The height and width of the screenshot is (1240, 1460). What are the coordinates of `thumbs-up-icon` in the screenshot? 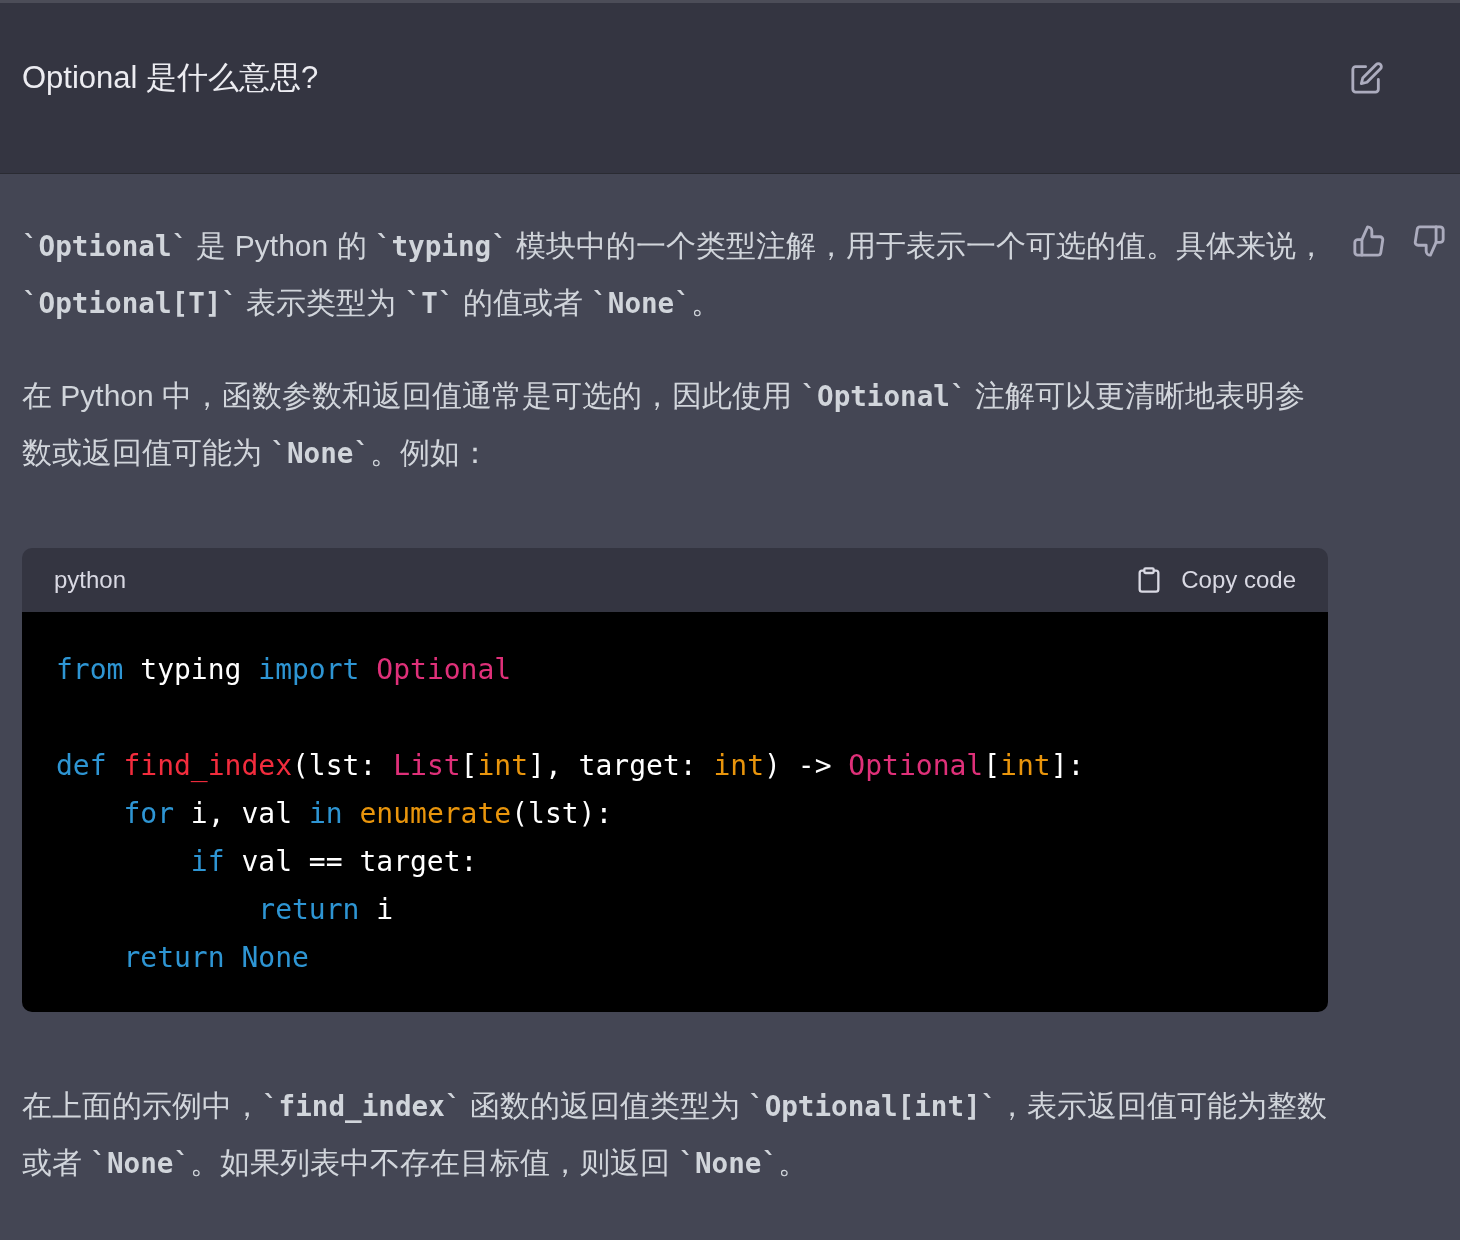 It's located at (1369, 241).